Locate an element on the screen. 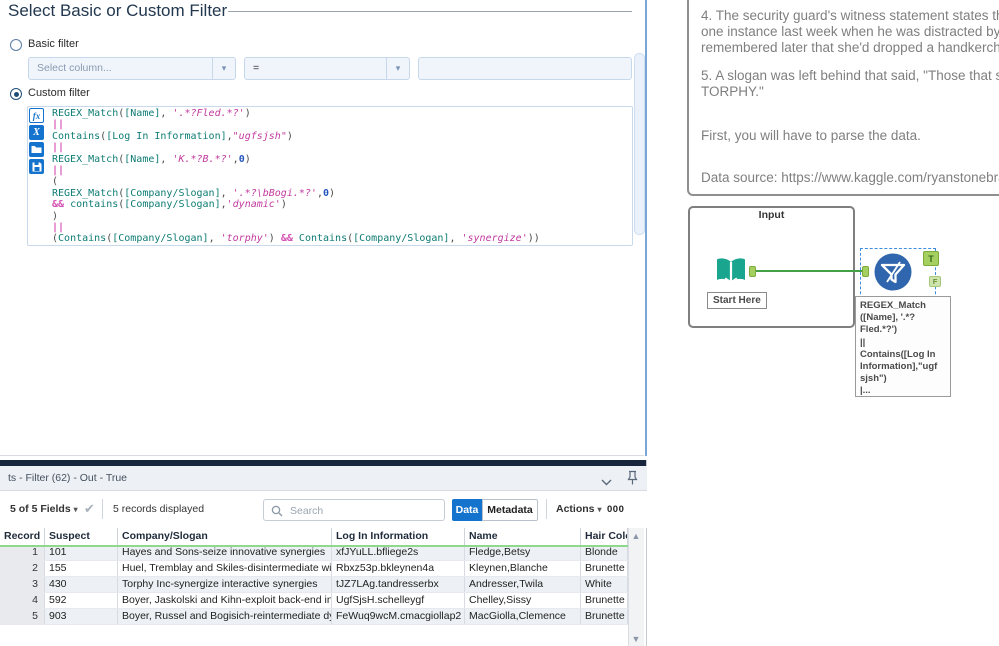 The image size is (999, 646). panel-splitter is located at coordinates (646, 228).